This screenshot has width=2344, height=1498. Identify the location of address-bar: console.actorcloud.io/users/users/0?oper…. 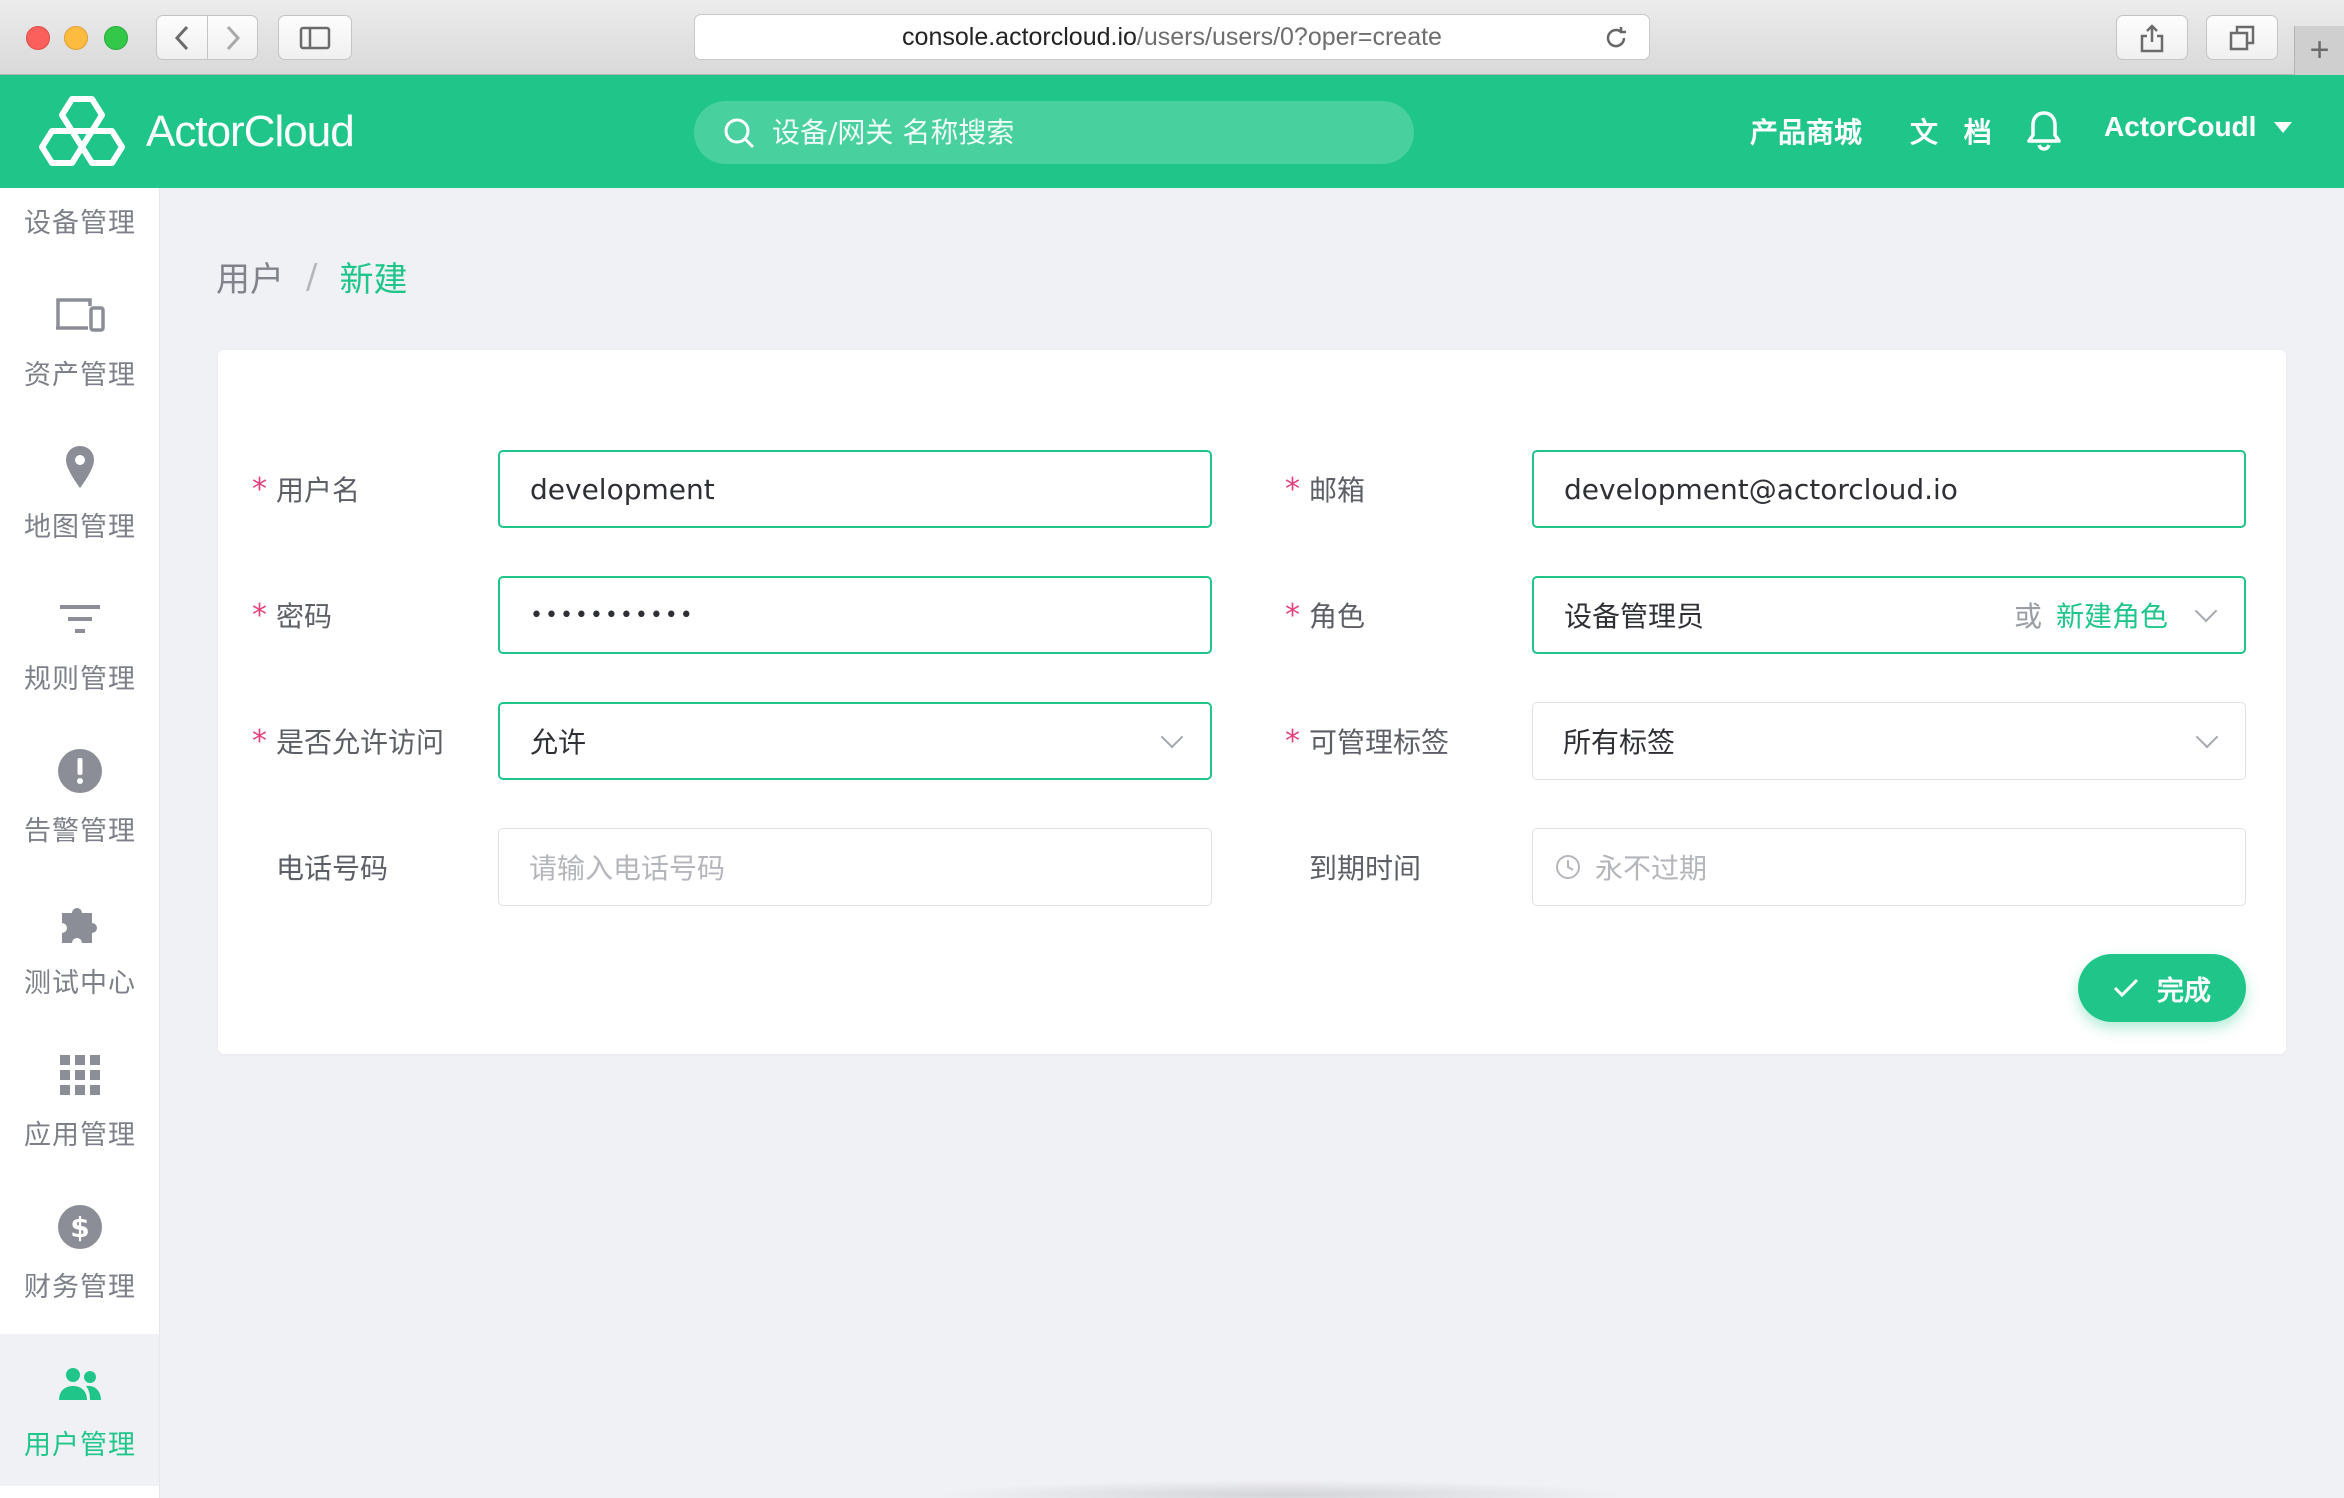
(1172, 37).